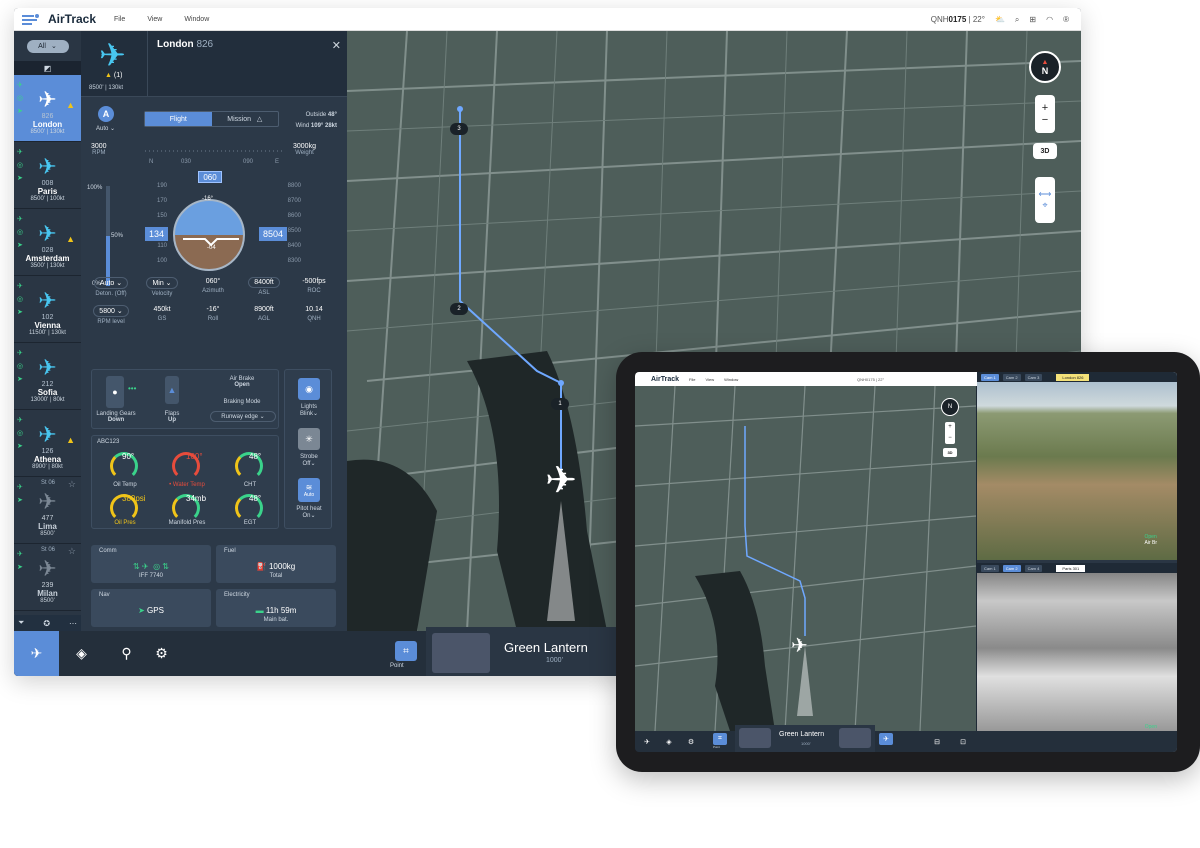 This screenshot has height=848, width=1200. I want to click on aircraft-meta: 11500' | 130kt, so click(47, 333).